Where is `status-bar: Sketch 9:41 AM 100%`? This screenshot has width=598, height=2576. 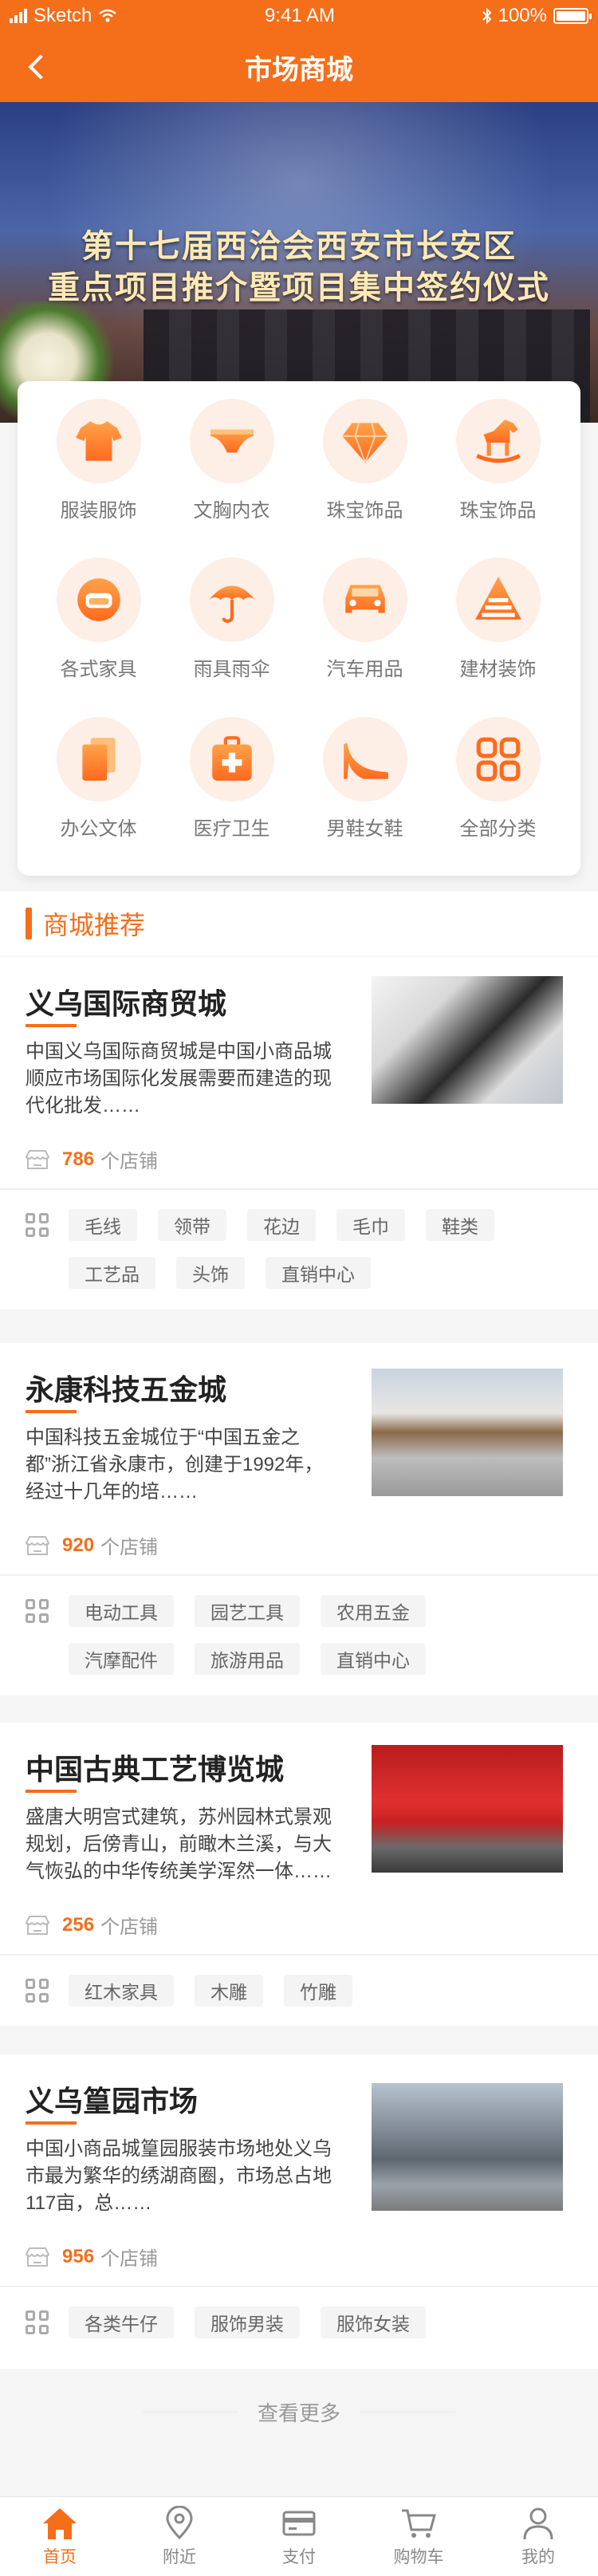
status-bar: Sketch 9:41 AM 100% is located at coordinates (299, 16).